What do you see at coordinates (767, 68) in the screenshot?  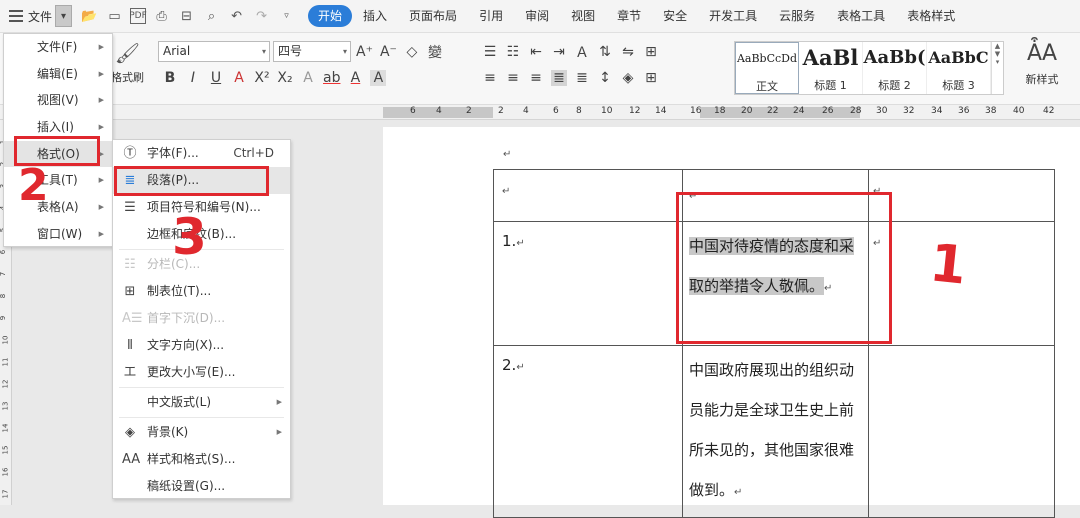 I see `style-normal: AaBbCcDd 正文` at bounding box center [767, 68].